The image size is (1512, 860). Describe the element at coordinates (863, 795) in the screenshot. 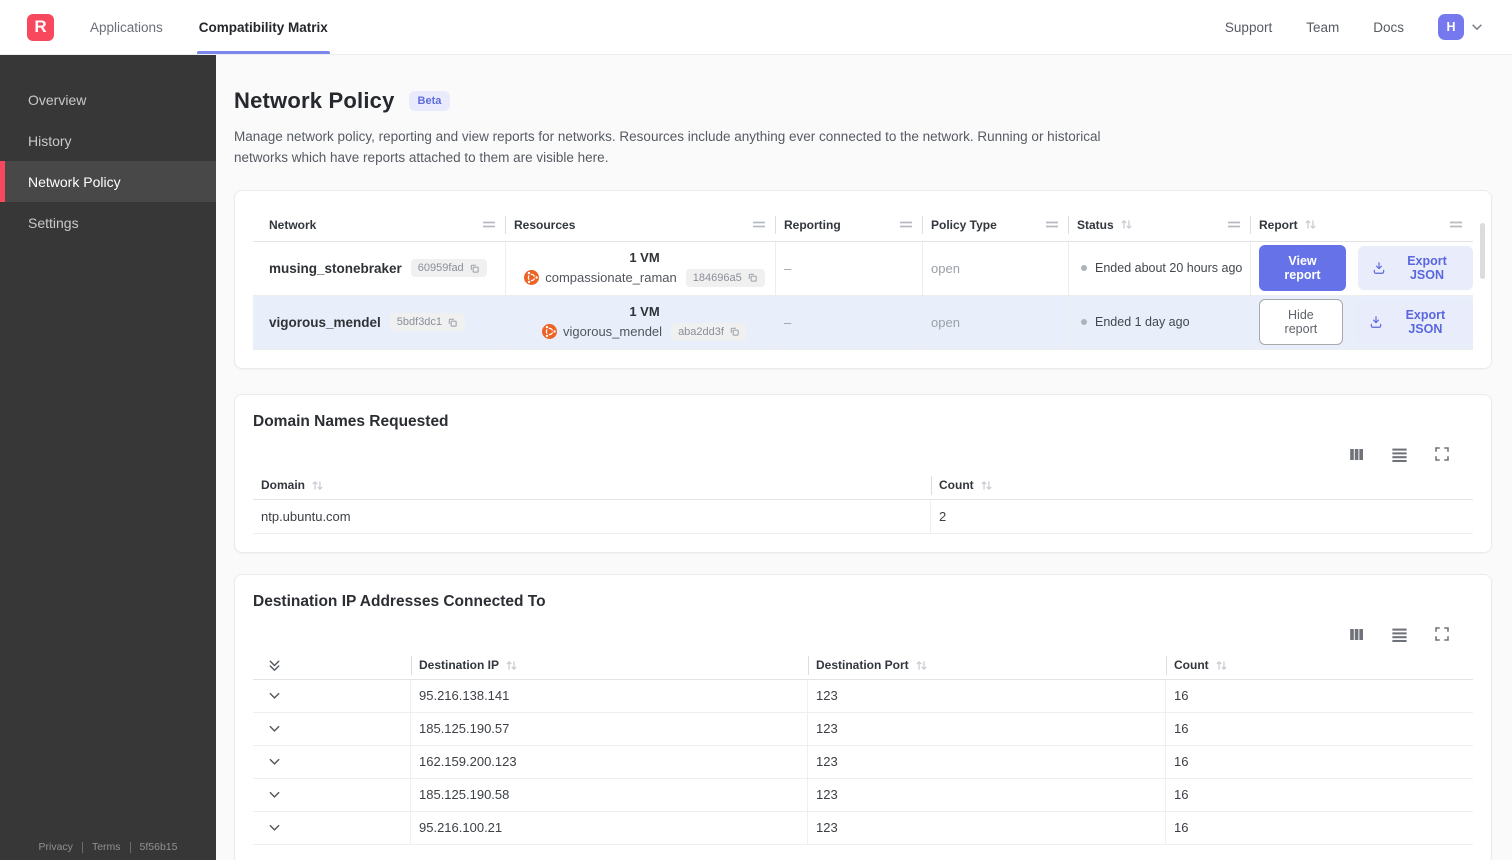

I see `destination-row: 185.125.190.58 123 16` at that location.